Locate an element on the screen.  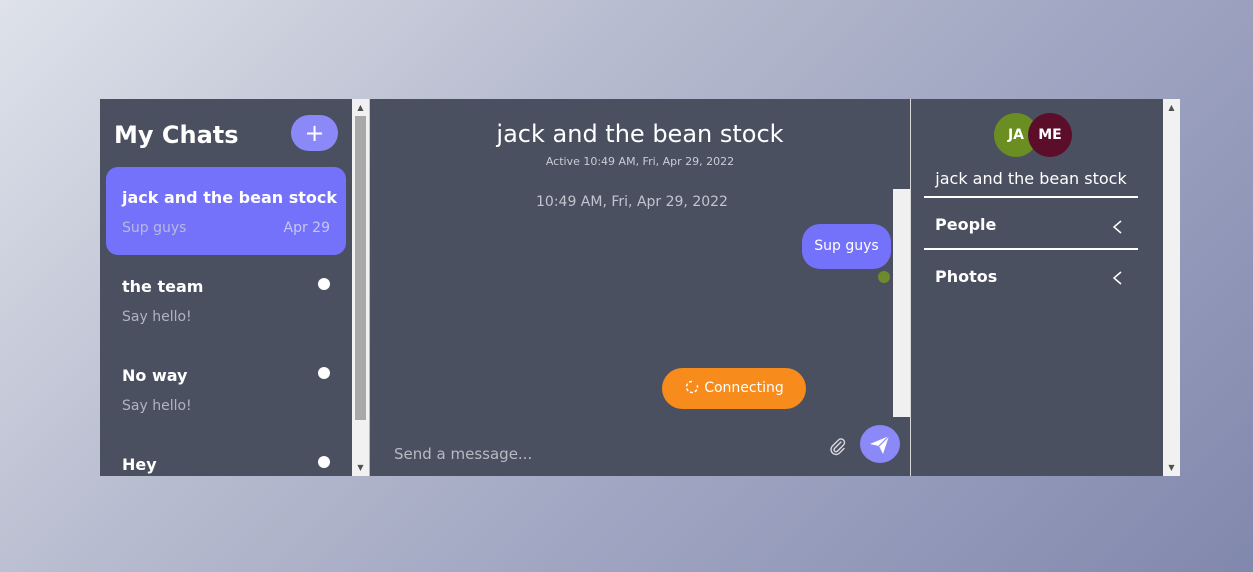
people-section-toggle: People is located at coordinates (965, 224).